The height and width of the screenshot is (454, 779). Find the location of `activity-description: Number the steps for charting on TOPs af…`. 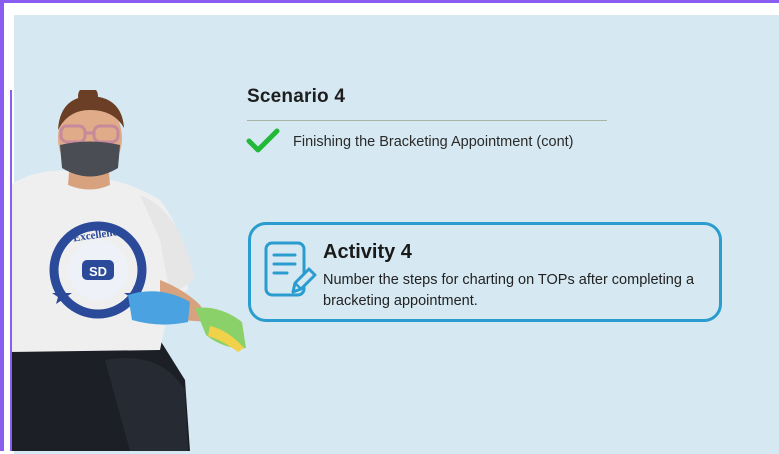

activity-description: Number the steps for charting on TOPs af… is located at coordinates (509, 290).